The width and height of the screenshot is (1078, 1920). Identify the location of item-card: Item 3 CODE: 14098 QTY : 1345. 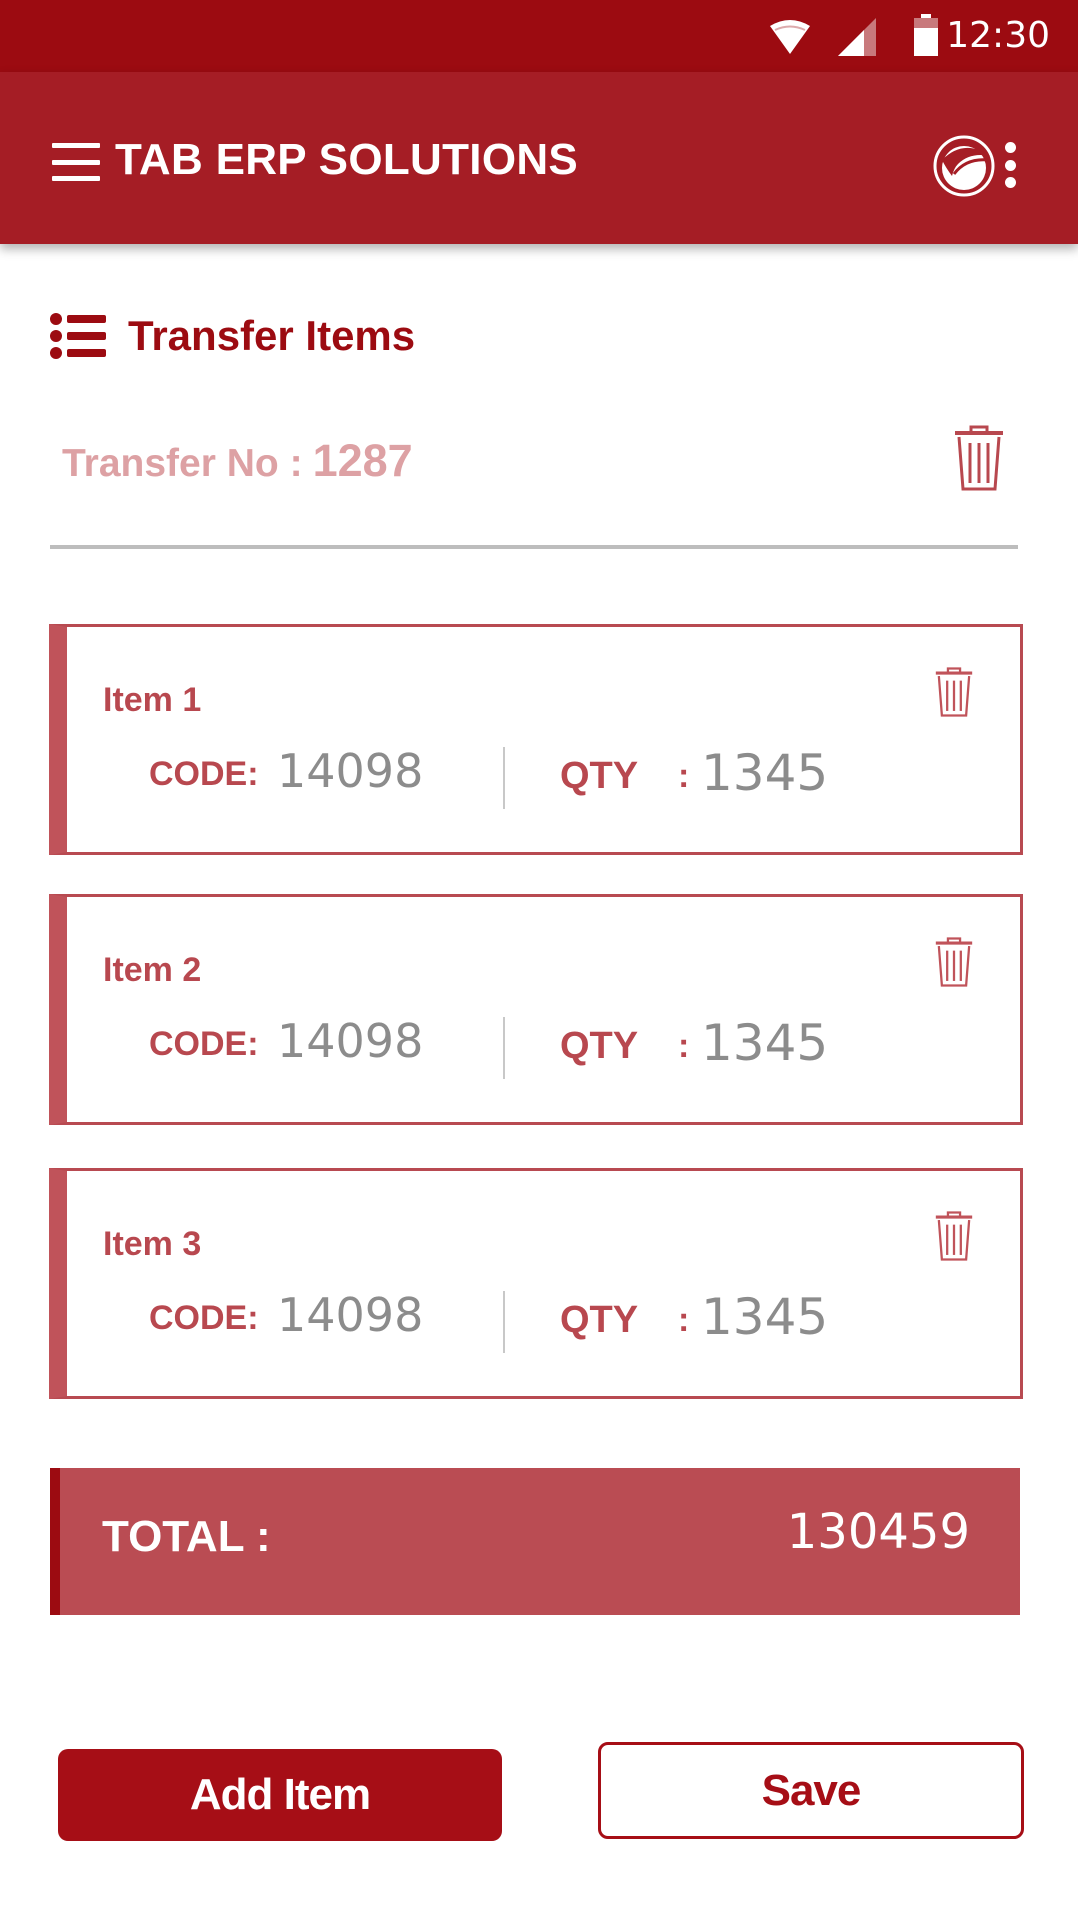
(536, 1283).